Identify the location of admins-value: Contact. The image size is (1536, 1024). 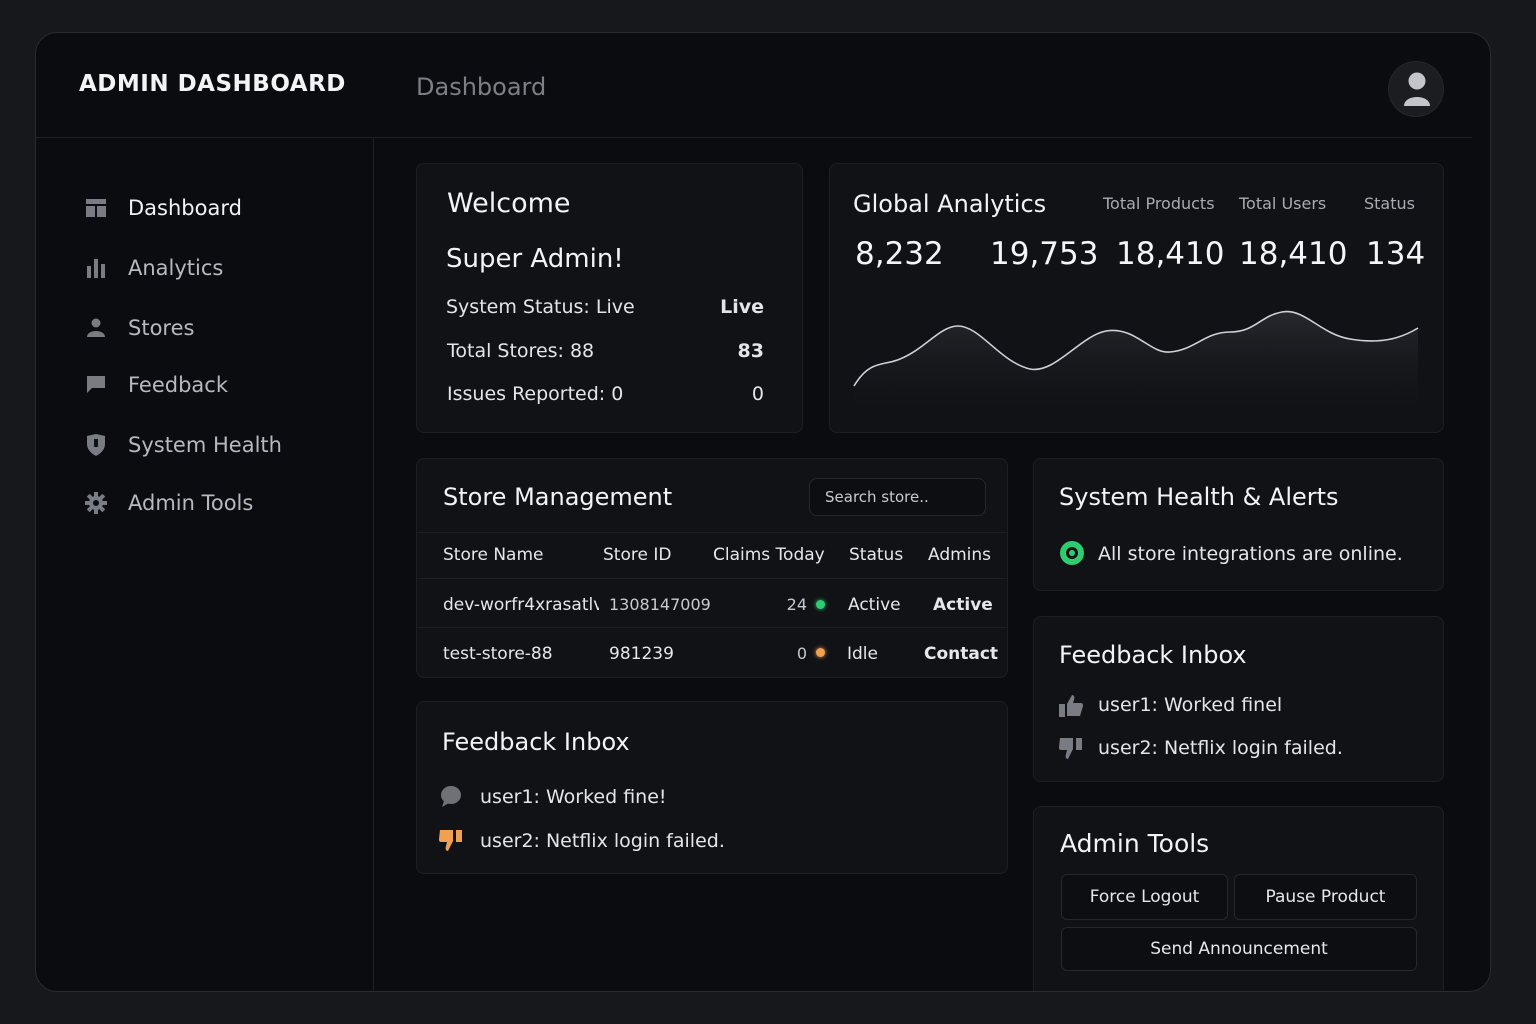
(961, 654).